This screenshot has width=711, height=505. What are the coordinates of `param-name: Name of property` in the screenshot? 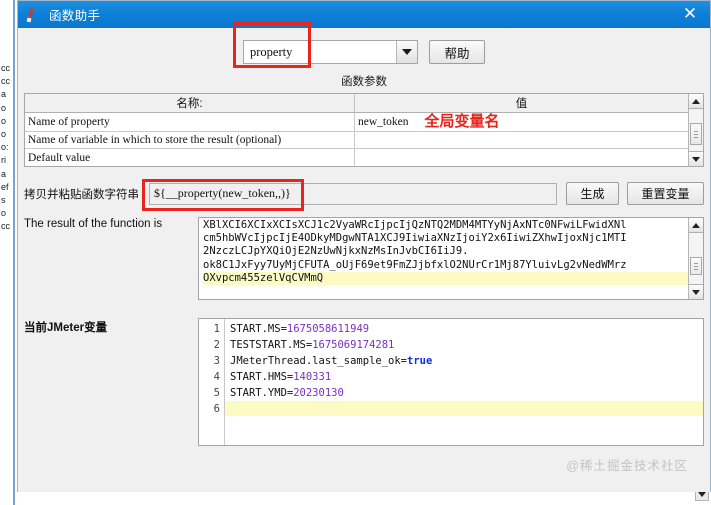 It's located at (190, 121).